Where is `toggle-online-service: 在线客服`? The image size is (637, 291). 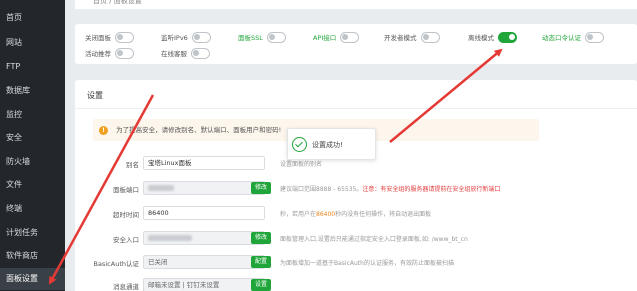
toggle-online-service: 在线客服 is located at coordinates (185, 53).